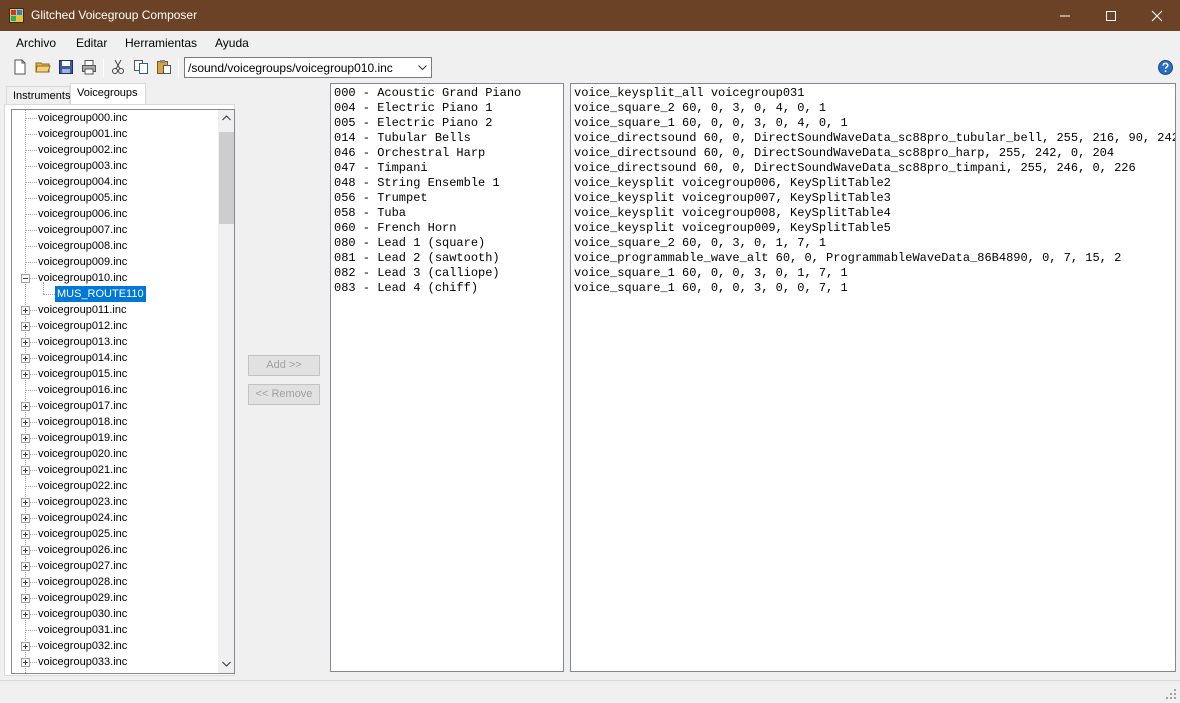 This screenshot has height=703, width=1180. I want to click on path-dropdown-button, so click(422, 67).